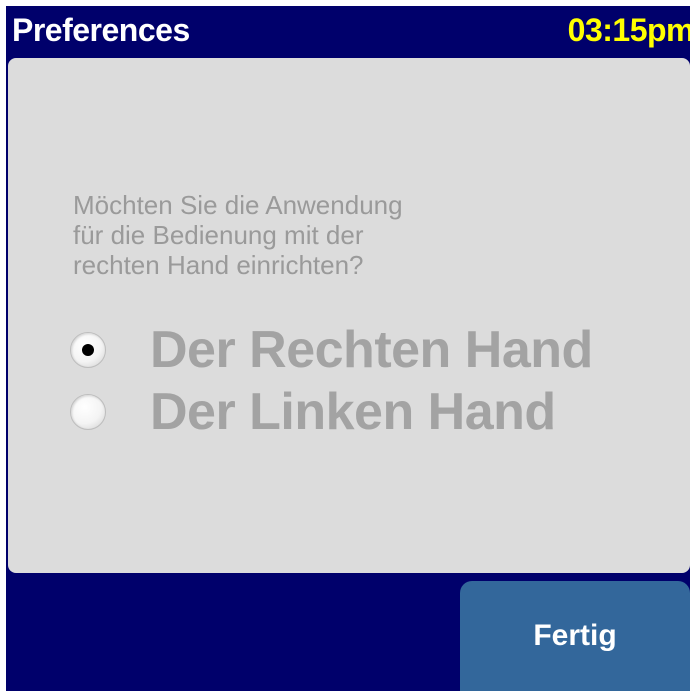 The image size is (690, 691). I want to click on question-line-3: rechten Hand einrichten?, so click(218, 265).